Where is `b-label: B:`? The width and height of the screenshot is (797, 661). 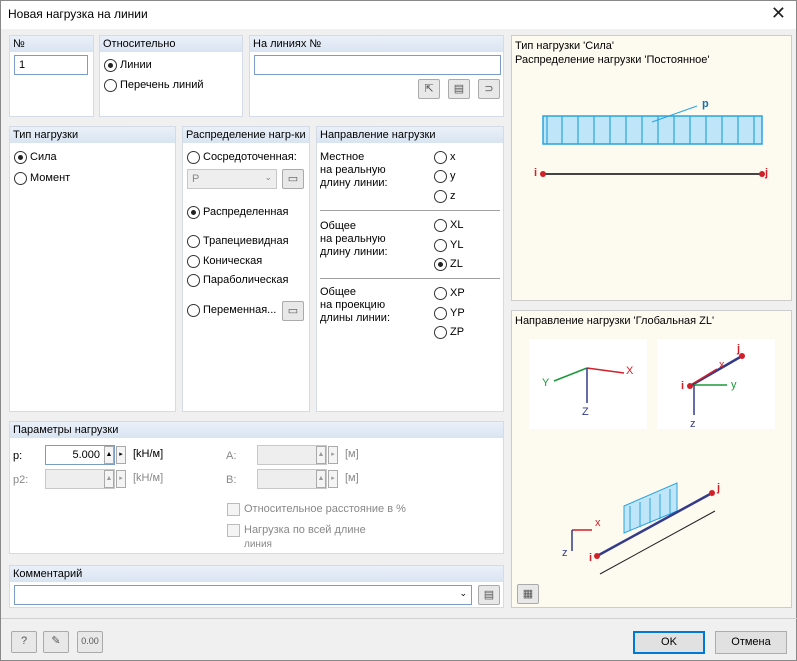 b-label: B: is located at coordinates (231, 480).